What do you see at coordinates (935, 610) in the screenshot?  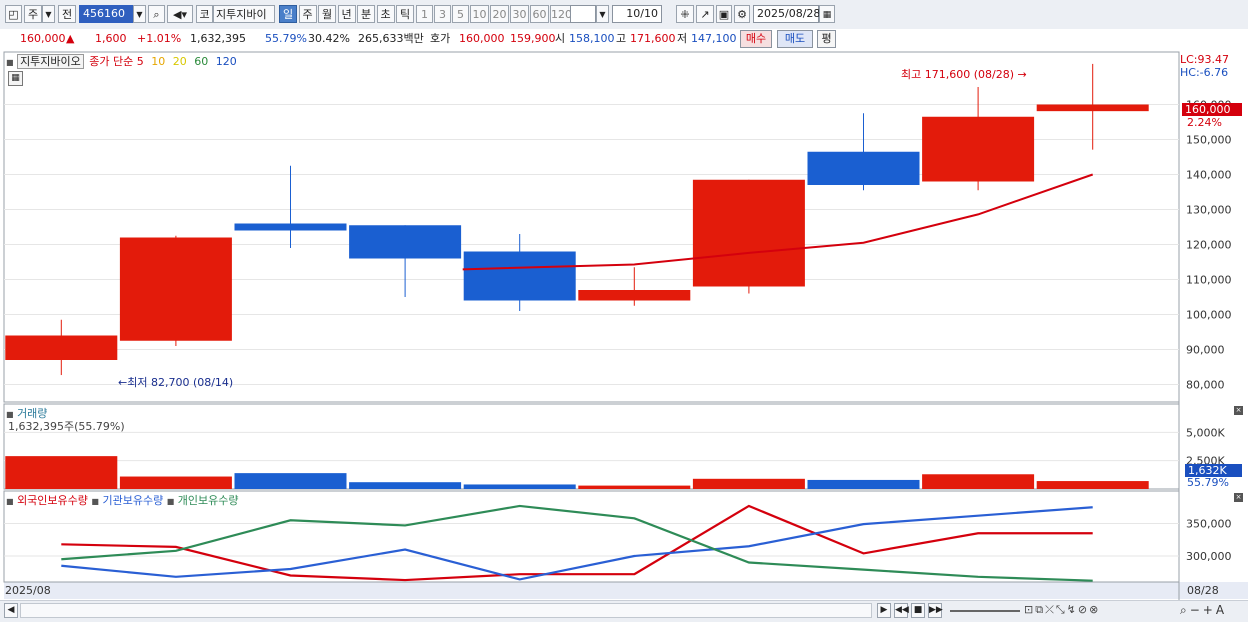 I see `fast-forward-icon: ▶▶` at bounding box center [935, 610].